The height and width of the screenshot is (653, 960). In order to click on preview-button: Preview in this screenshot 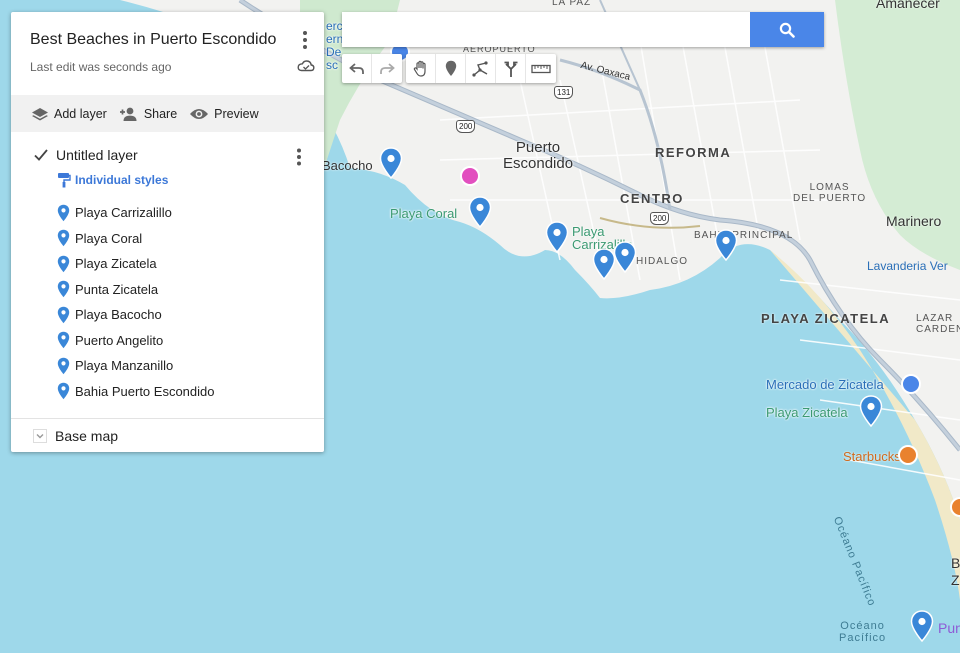, I will do `click(224, 113)`.